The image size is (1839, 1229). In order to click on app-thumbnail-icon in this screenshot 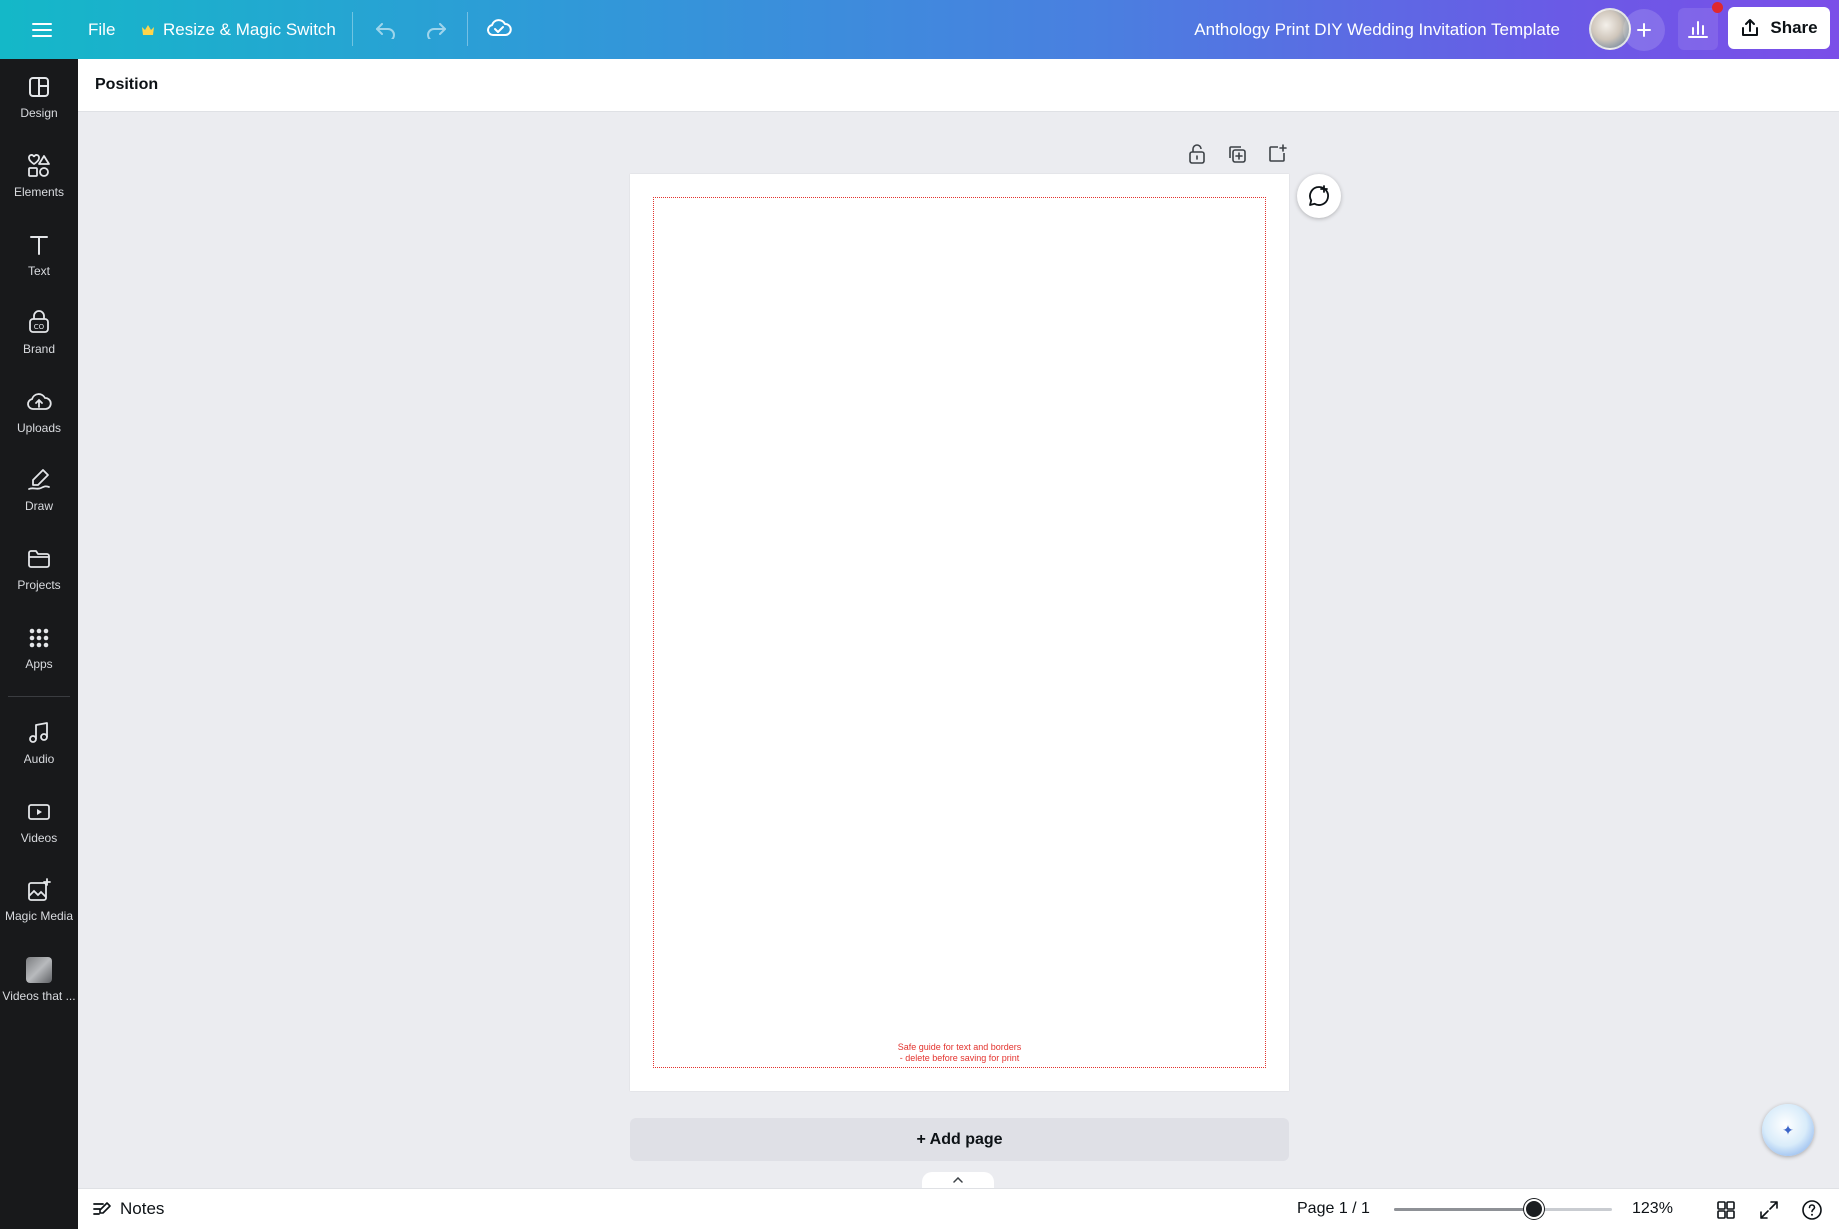, I will do `click(39, 970)`.